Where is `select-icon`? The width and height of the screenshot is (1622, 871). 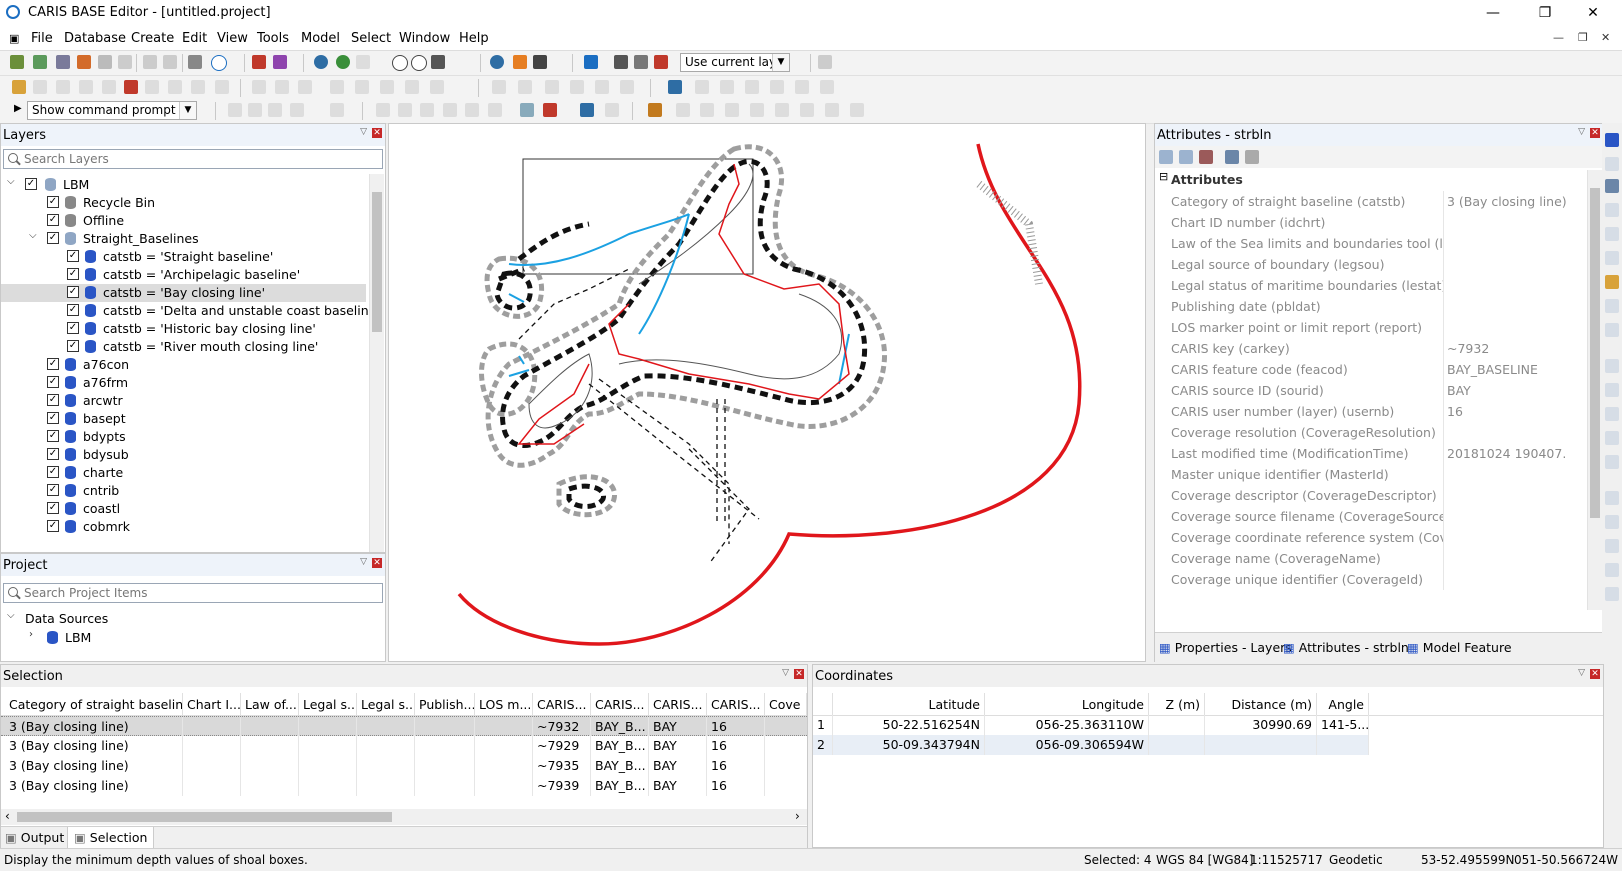
select-icon is located at coordinates (591, 62).